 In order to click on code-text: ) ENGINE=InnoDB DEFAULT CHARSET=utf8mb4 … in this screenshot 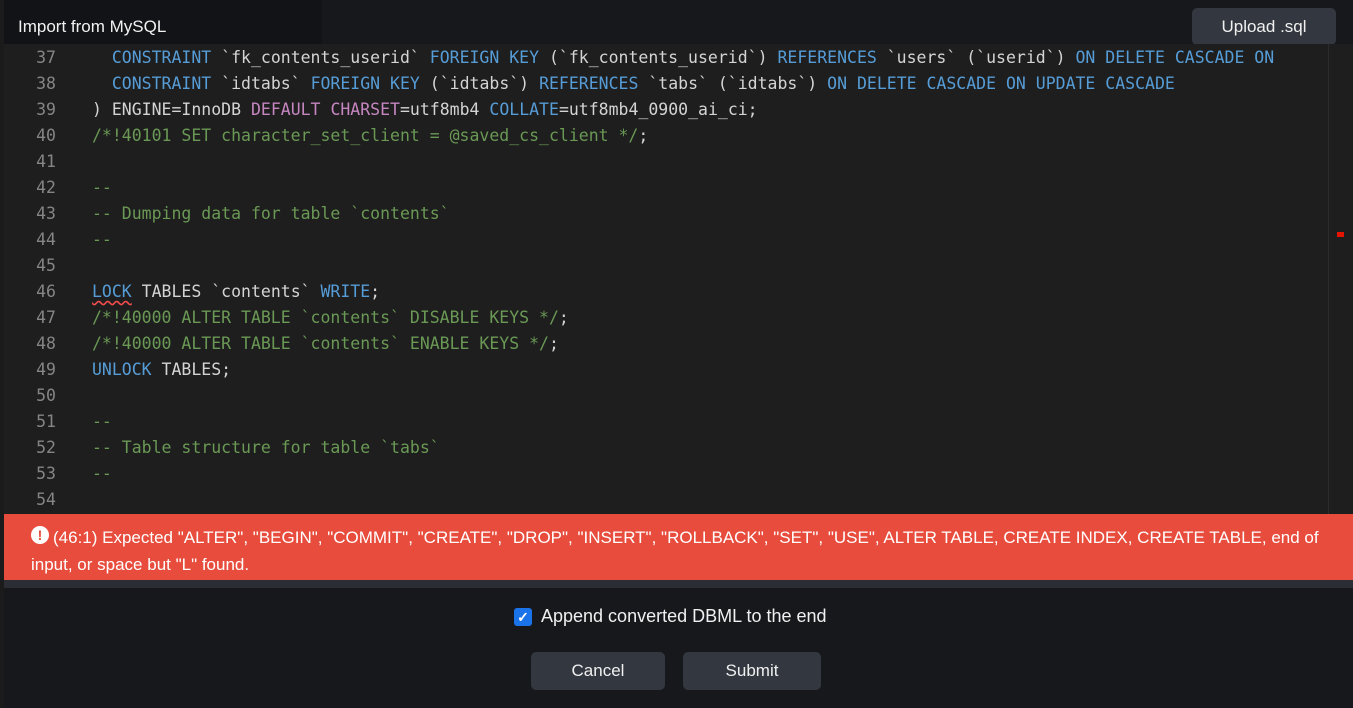, I will do `click(425, 110)`.